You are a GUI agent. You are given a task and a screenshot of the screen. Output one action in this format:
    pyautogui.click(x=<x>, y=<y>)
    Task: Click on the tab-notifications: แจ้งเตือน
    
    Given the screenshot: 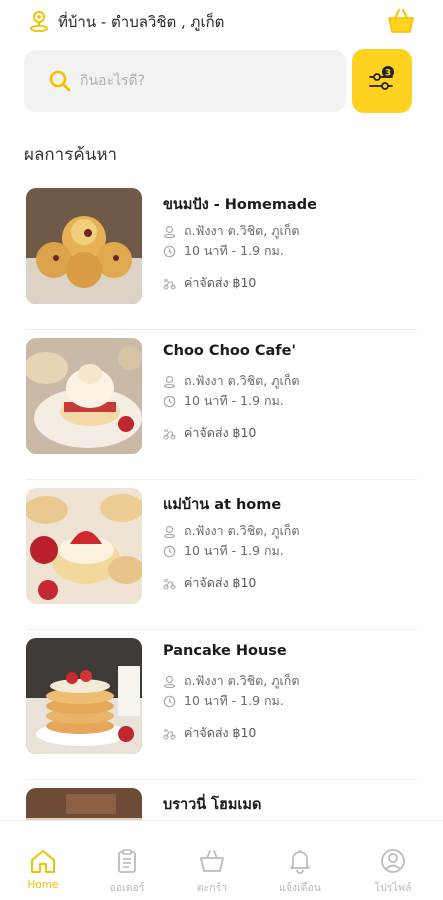 What is the action you would take?
    pyautogui.click(x=300, y=872)
    